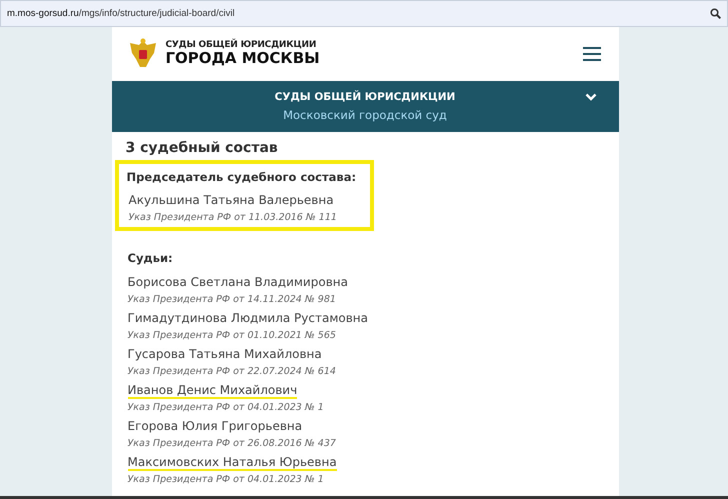 Image resolution: width=728 pixels, height=499 pixels. I want to click on decree-text: Указ Президента РФ от 11.03.2016 № 111, so click(232, 217).